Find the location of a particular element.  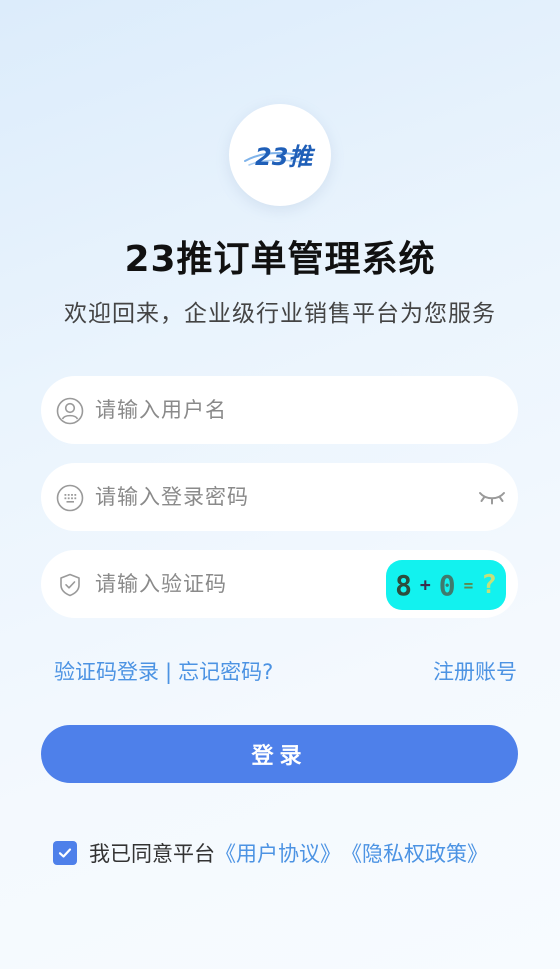

user-agreement-link: 《用户协议》 is located at coordinates (278, 853).